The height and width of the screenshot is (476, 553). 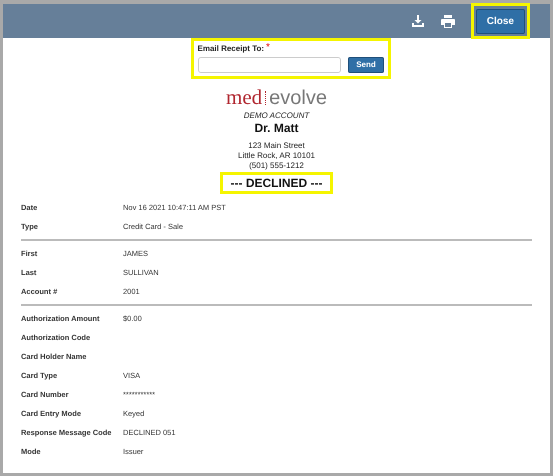 I want to click on send-button: Send, so click(x=366, y=65).